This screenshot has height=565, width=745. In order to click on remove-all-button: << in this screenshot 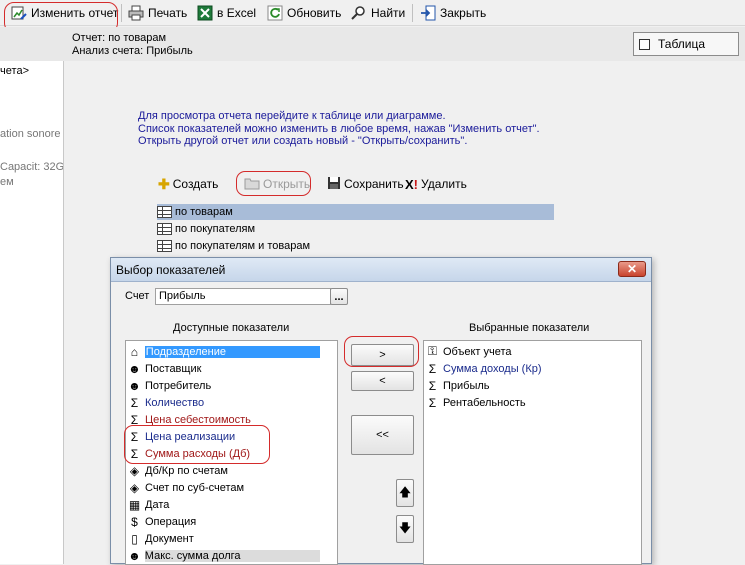, I will do `click(382, 435)`.